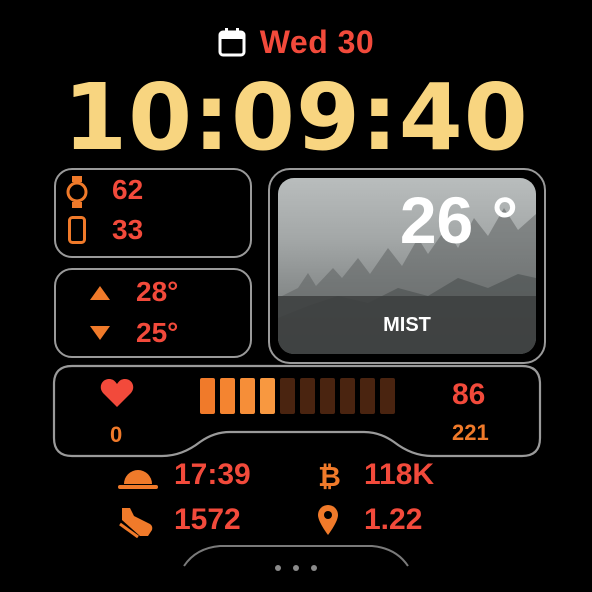  What do you see at coordinates (116, 434) in the screenshot?
I see `heart-rate-min: 0` at bounding box center [116, 434].